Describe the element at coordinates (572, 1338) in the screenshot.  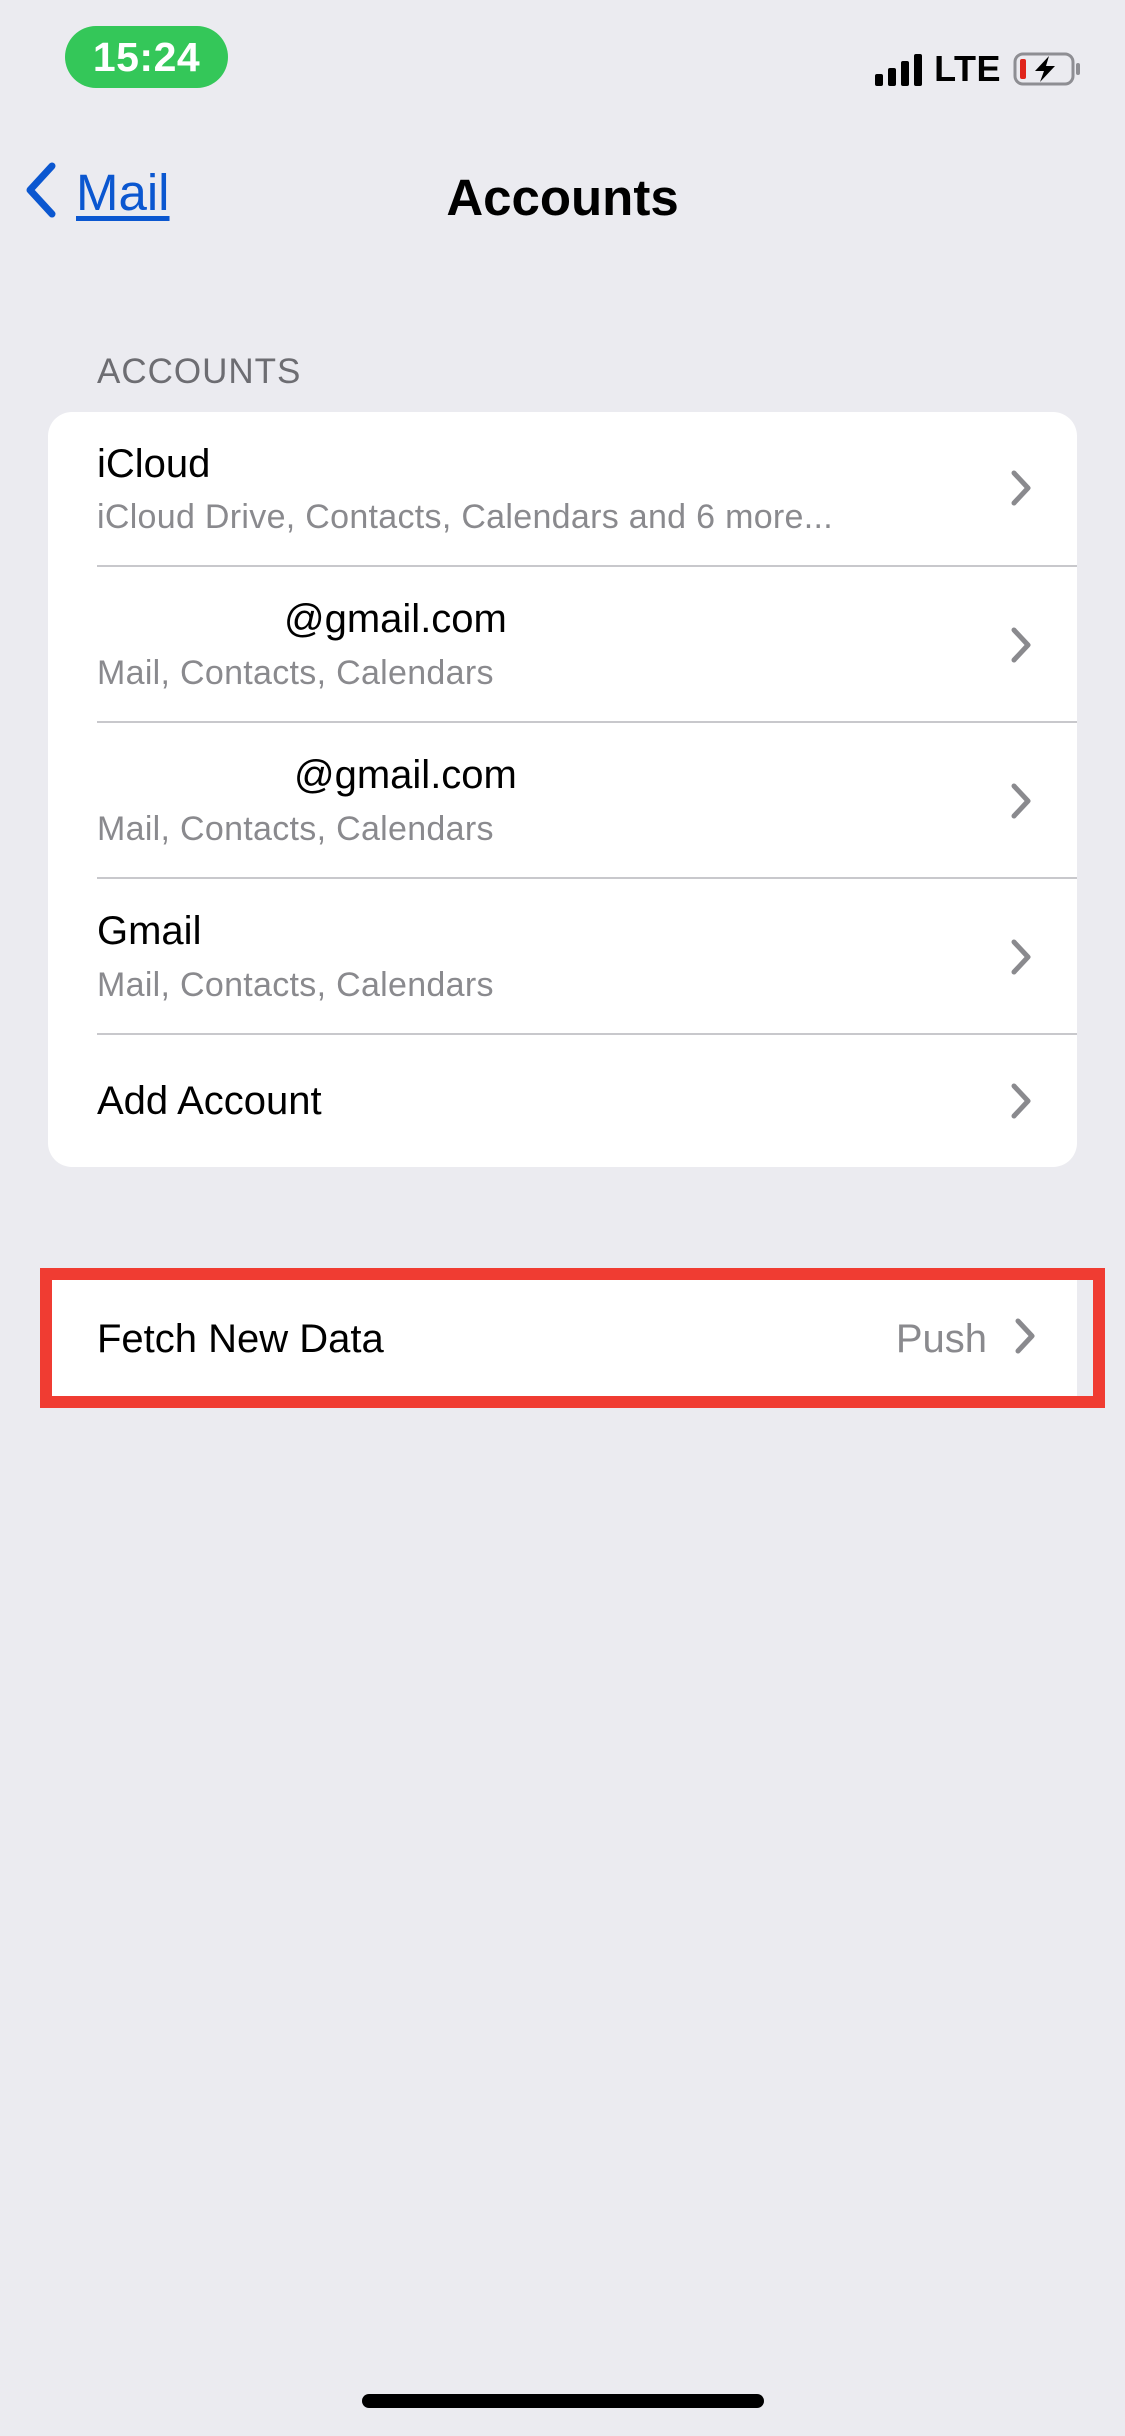
I see `highlight-box` at that location.